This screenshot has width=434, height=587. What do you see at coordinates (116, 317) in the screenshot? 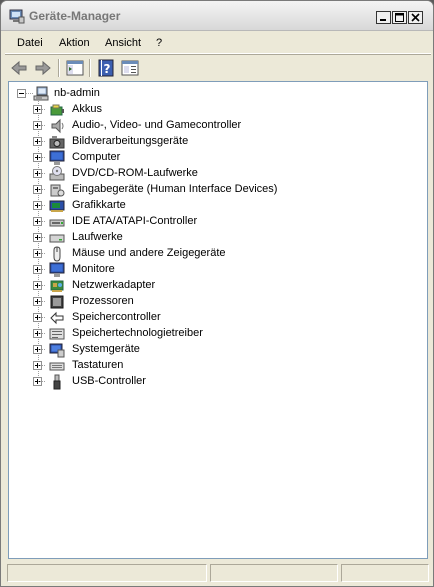
I see `tree-node-label: Speichercontroller` at bounding box center [116, 317].